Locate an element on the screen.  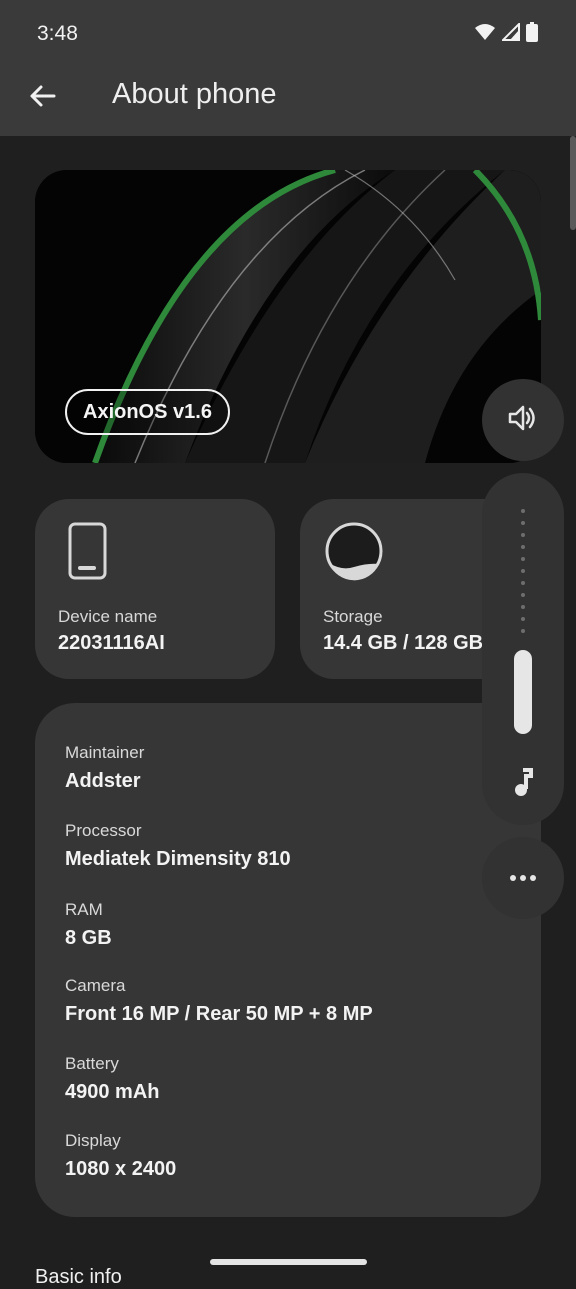
info-camera: Camera Front 16 MP / Rear 50 MP + 8 MP is located at coordinates (219, 1001).